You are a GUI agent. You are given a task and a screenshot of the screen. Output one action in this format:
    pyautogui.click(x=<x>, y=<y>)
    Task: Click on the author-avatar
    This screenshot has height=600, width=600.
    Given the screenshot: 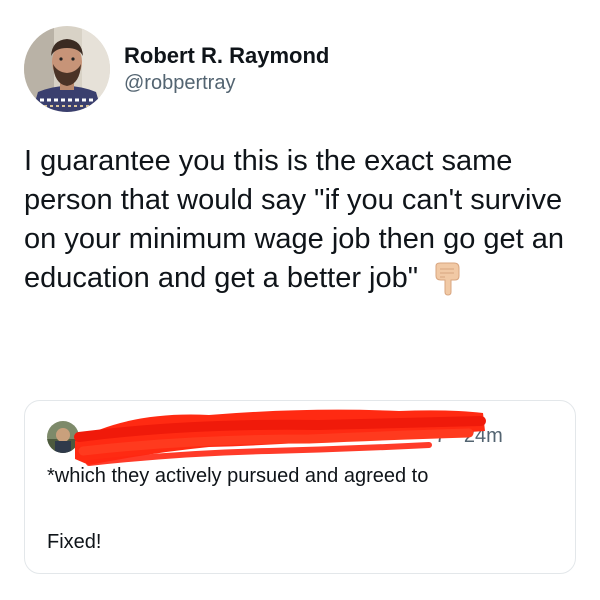 What is the action you would take?
    pyautogui.click(x=67, y=69)
    